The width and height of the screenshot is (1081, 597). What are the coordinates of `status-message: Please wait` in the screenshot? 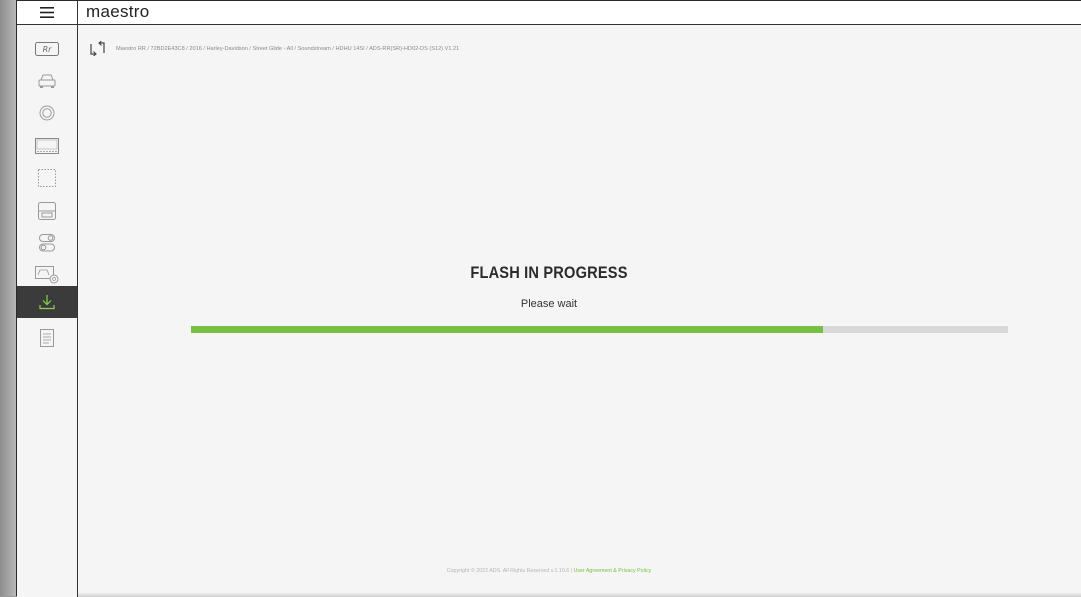 It's located at (549, 304).